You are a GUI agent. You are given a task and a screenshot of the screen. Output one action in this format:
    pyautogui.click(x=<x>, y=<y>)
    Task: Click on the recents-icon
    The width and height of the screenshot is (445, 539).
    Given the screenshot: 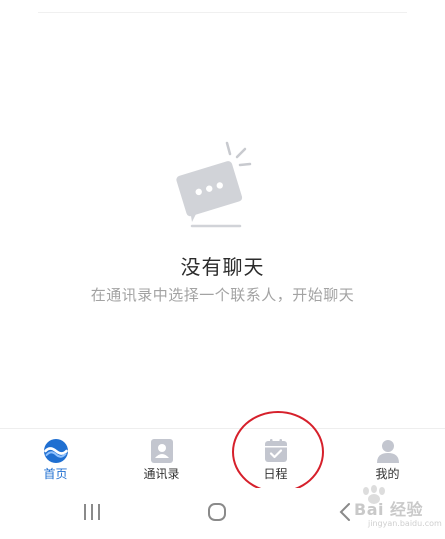 What is the action you would take?
    pyautogui.click(x=92, y=512)
    